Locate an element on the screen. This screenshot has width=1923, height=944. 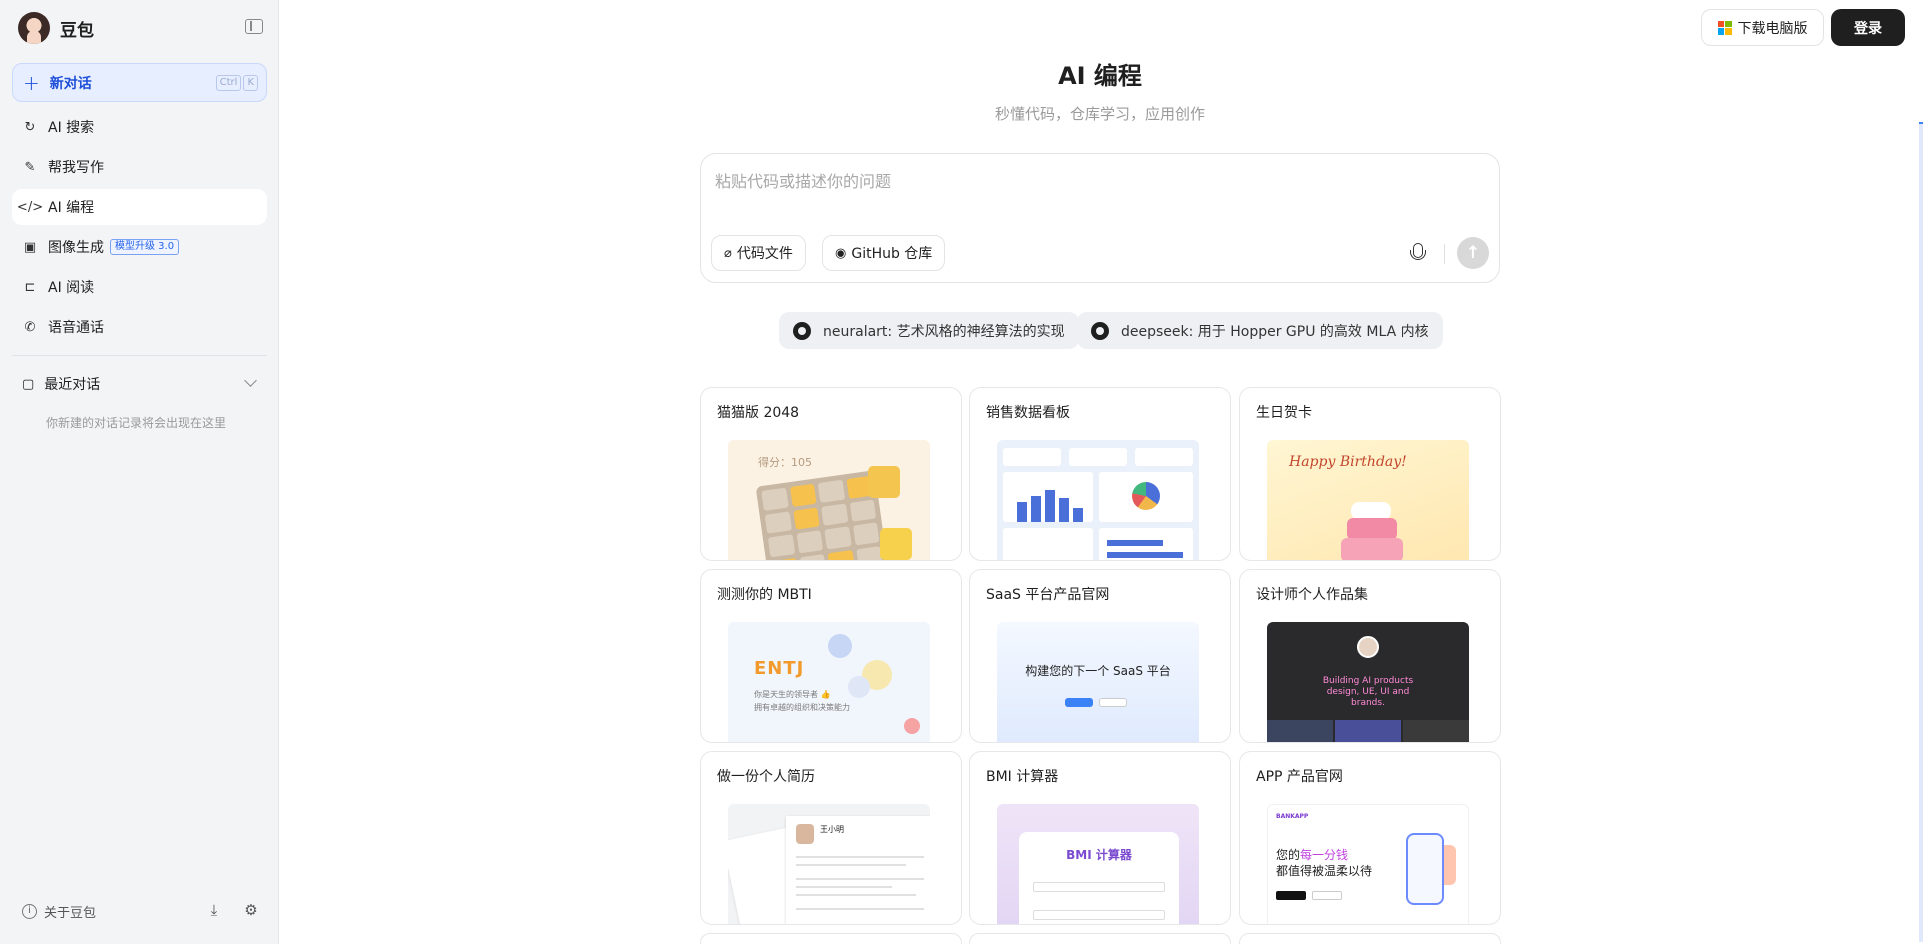
download-icon: ⤓ is located at coordinates (214, 910).